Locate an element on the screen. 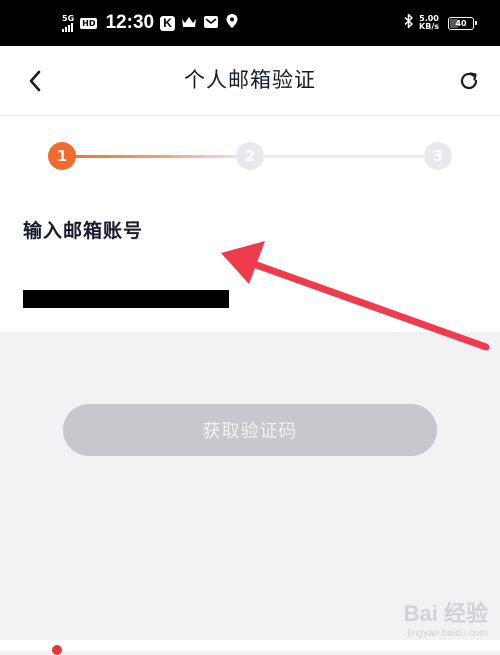 The image size is (500, 655). get-code-button: 获取验证码 is located at coordinates (250, 430).